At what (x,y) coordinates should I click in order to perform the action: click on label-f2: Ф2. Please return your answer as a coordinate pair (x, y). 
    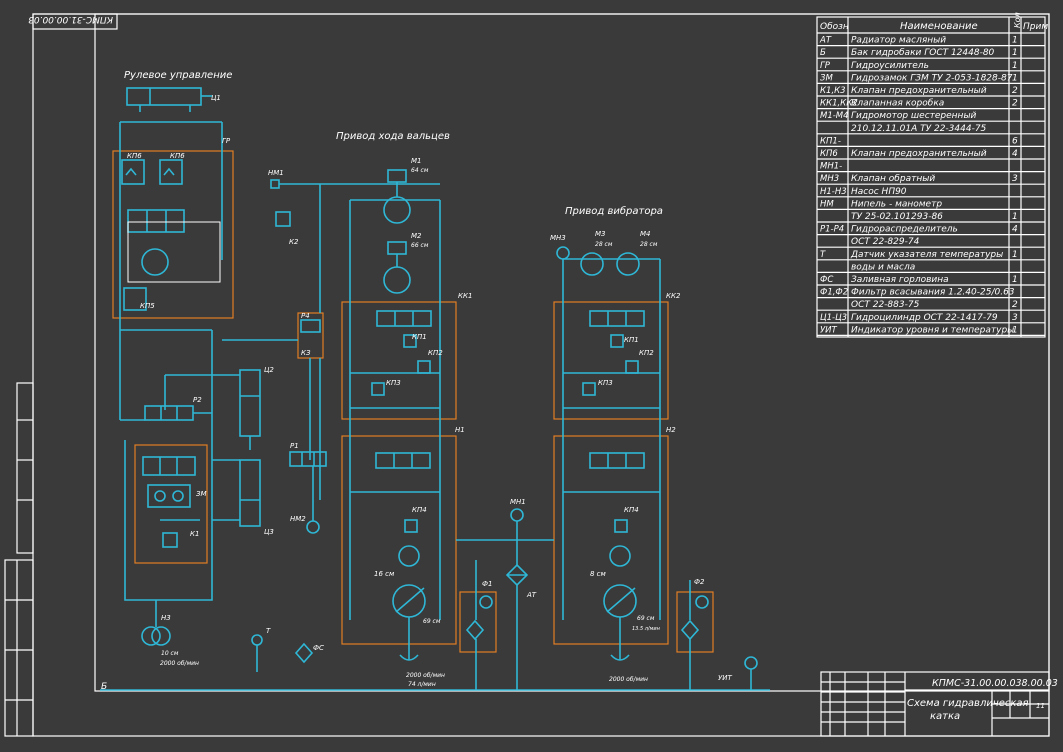
    Looking at the image, I should click on (699, 582).